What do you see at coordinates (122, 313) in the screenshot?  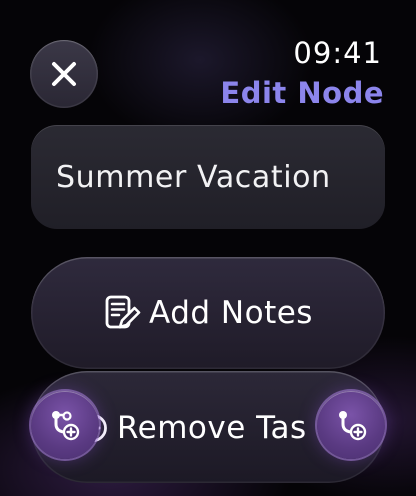 I see `note-pencil-icon` at bounding box center [122, 313].